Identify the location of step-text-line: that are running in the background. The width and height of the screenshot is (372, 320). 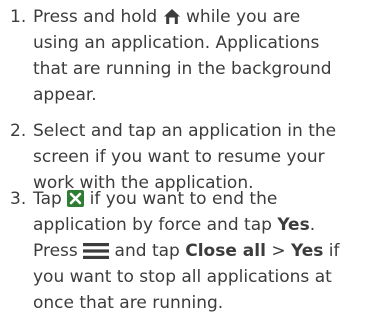
(182, 69).